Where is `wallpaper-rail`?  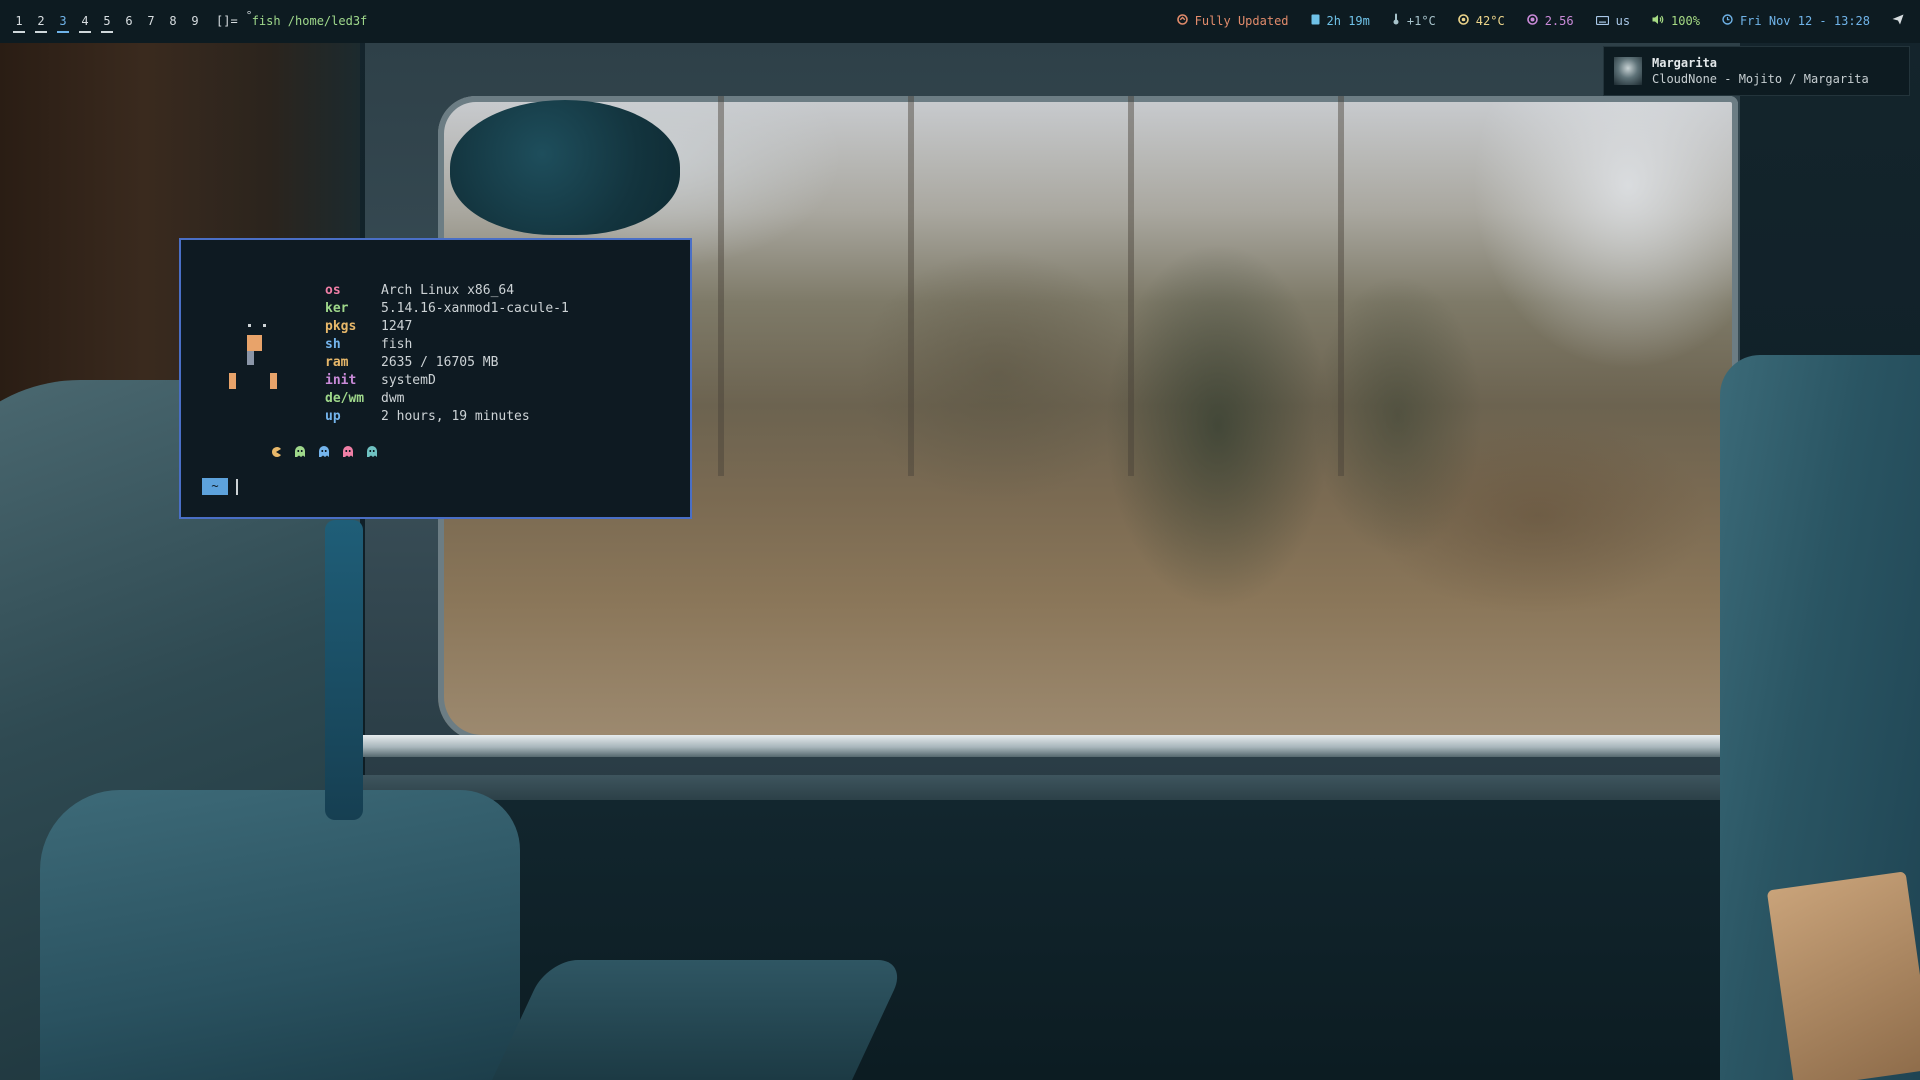
wallpaper-rail is located at coordinates (1055, 789).